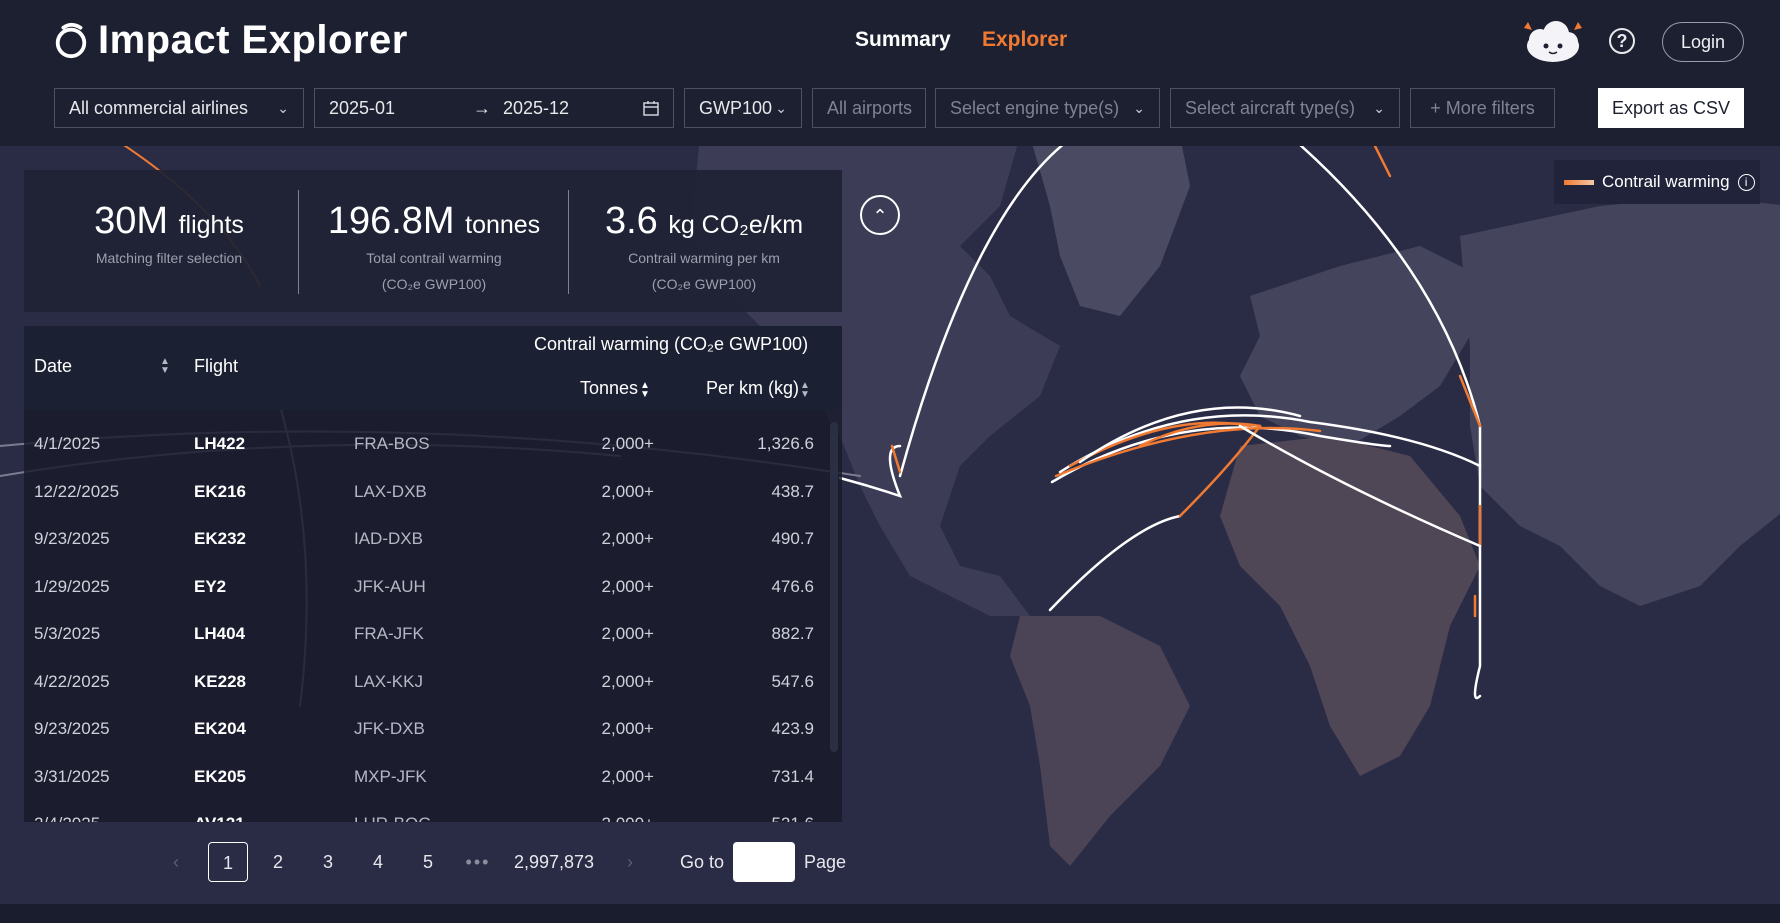 The width and height of the screenshot is (1780, 923). I want to click on page-label: Page, so click(825, 862).